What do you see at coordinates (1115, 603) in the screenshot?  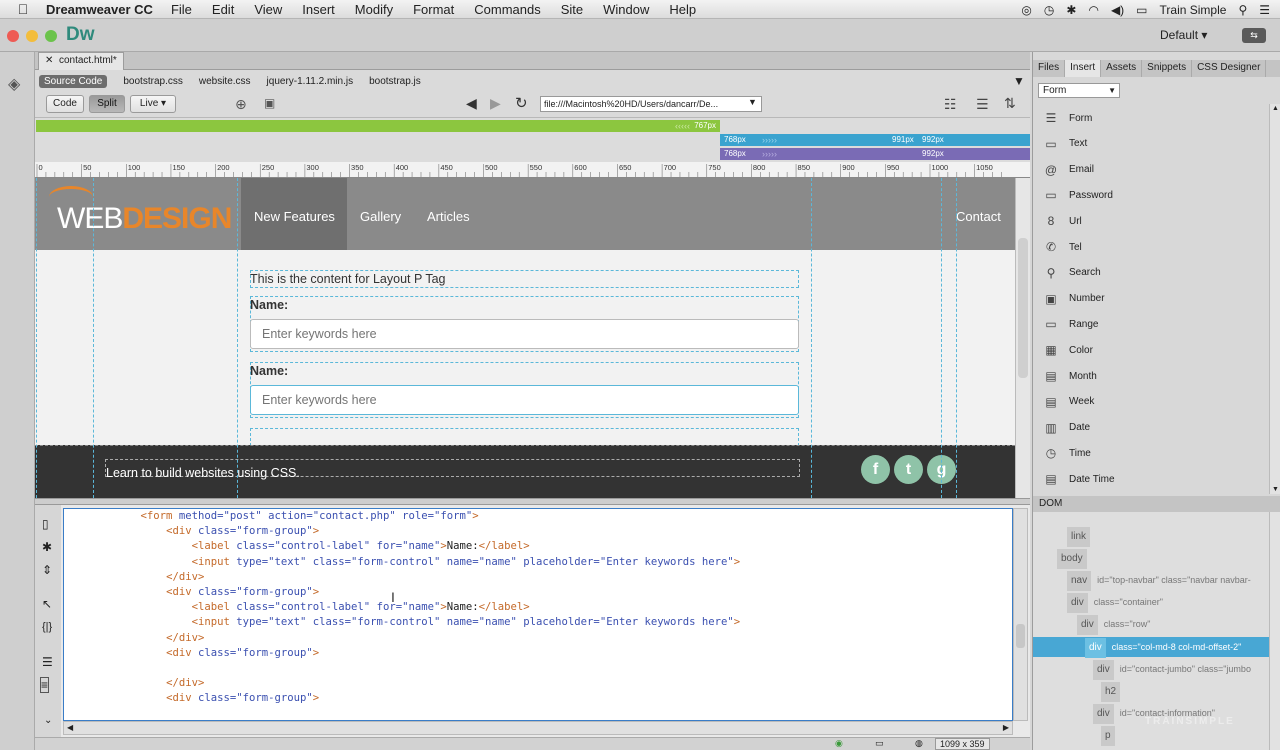 I see `dom-node: div class="container"` at bounding box center [1115, 603].